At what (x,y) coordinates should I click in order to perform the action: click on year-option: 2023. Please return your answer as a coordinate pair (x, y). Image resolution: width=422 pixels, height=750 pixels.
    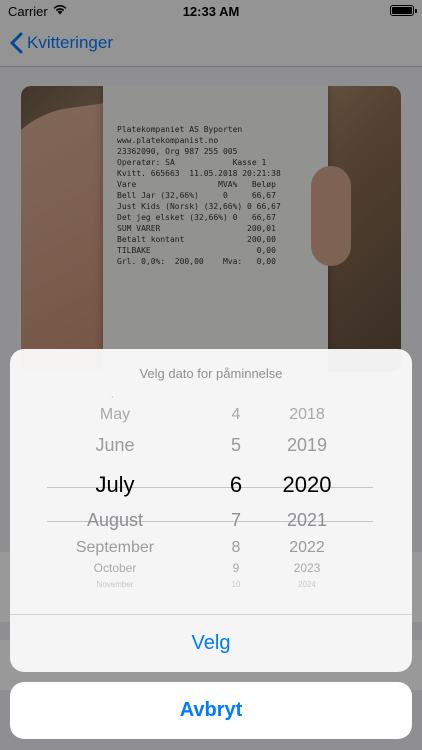
    Looking at the image, I should click on (307, 568).